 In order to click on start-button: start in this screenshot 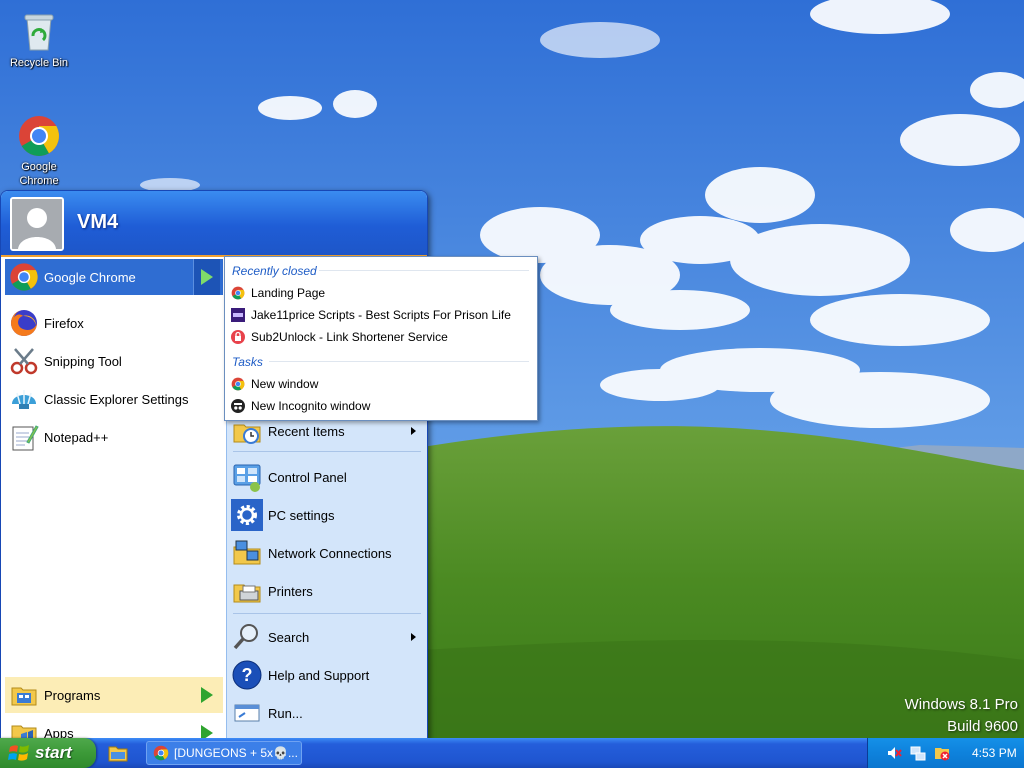, I will do `click(48, 753)`.